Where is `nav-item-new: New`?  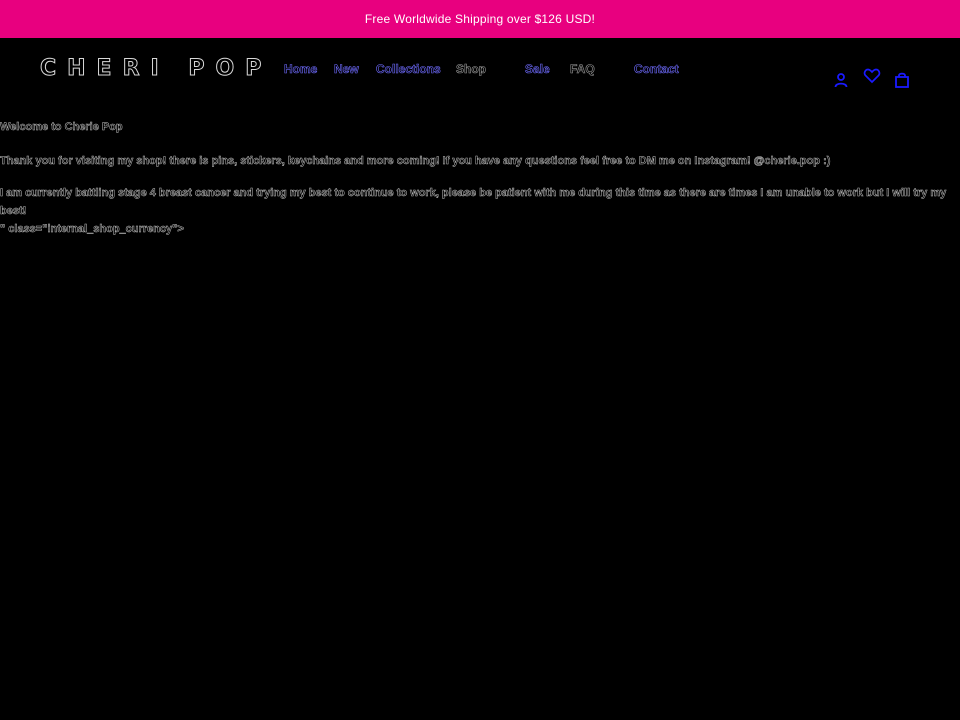 nav-item-new: New is located at coordinates (346, 69).